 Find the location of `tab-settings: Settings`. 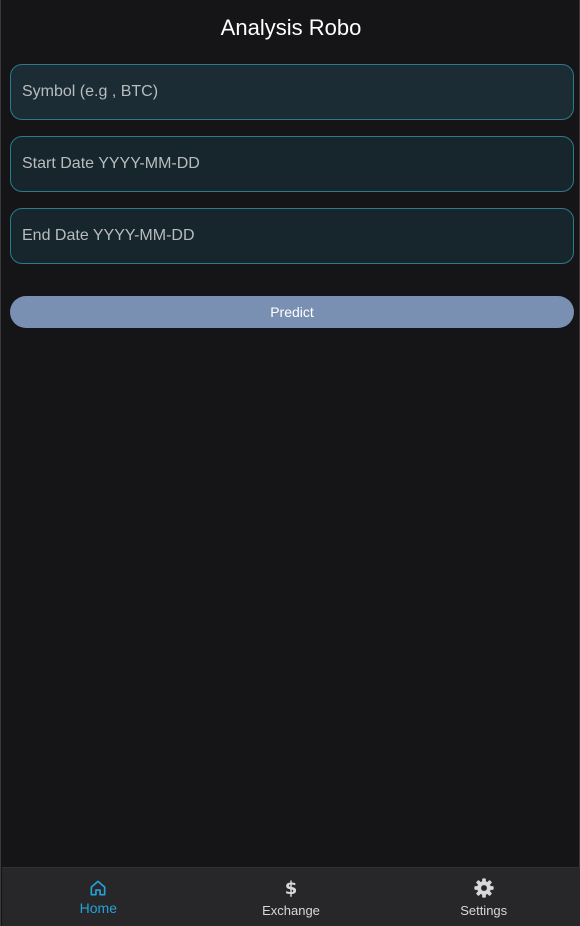

tab-settings: Settings is located at coordinates (483, 897).